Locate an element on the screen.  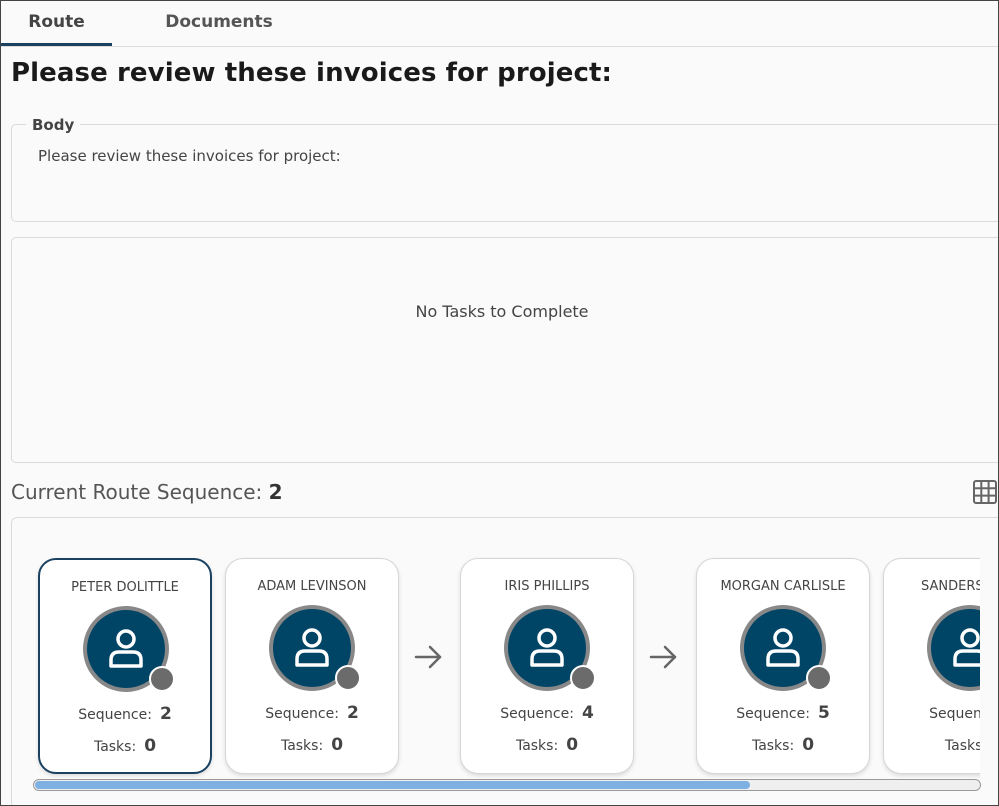
grid-icon is located at coordinates (985, 492).